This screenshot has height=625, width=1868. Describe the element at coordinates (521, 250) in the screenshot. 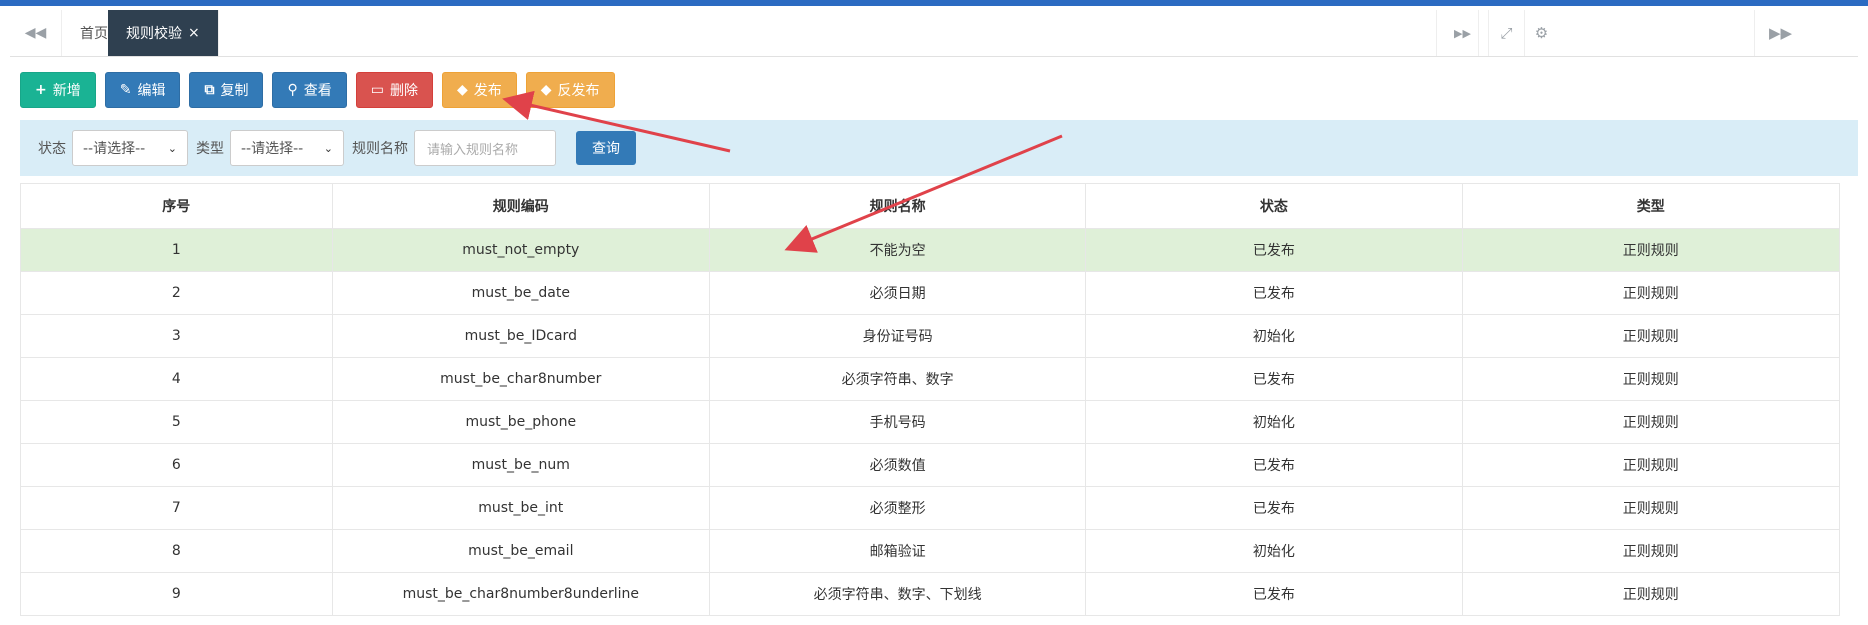

I see `cell-rule-code: must_not_empty` at that location.